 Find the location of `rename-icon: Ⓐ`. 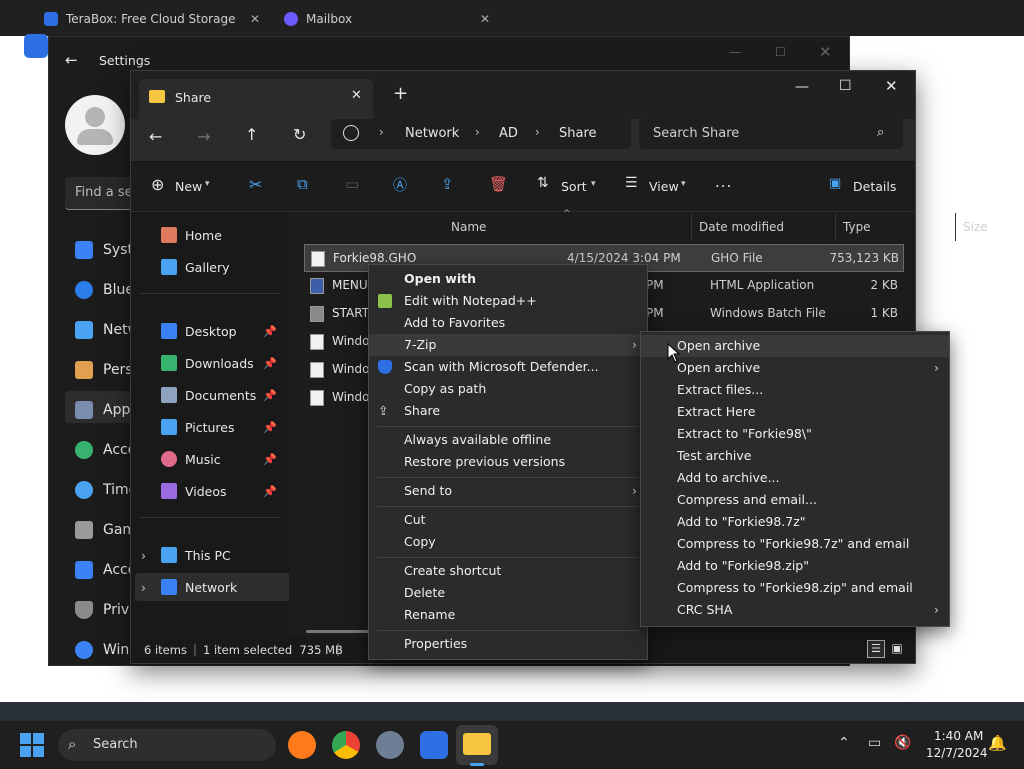

rename-icon: Ⓐ is located at coordinates (400, 185).